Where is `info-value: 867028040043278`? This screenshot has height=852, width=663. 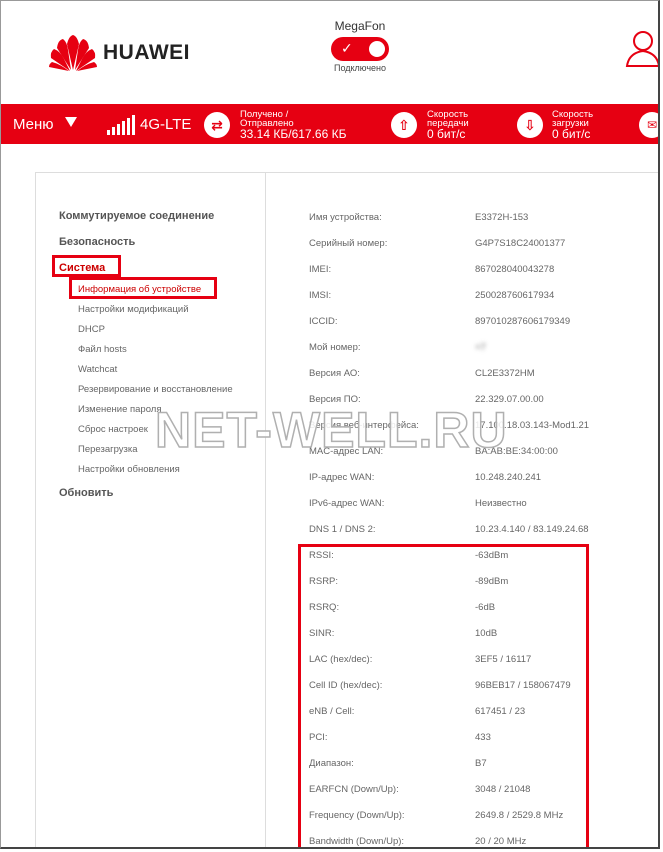
info-value: 867028040043278 is located at coordinates (515, 269).